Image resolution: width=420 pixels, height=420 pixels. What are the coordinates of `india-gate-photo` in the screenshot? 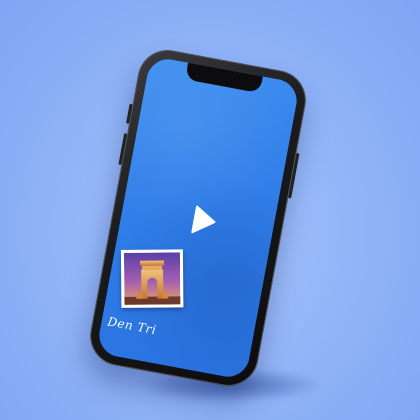 It's located at (152, 278).